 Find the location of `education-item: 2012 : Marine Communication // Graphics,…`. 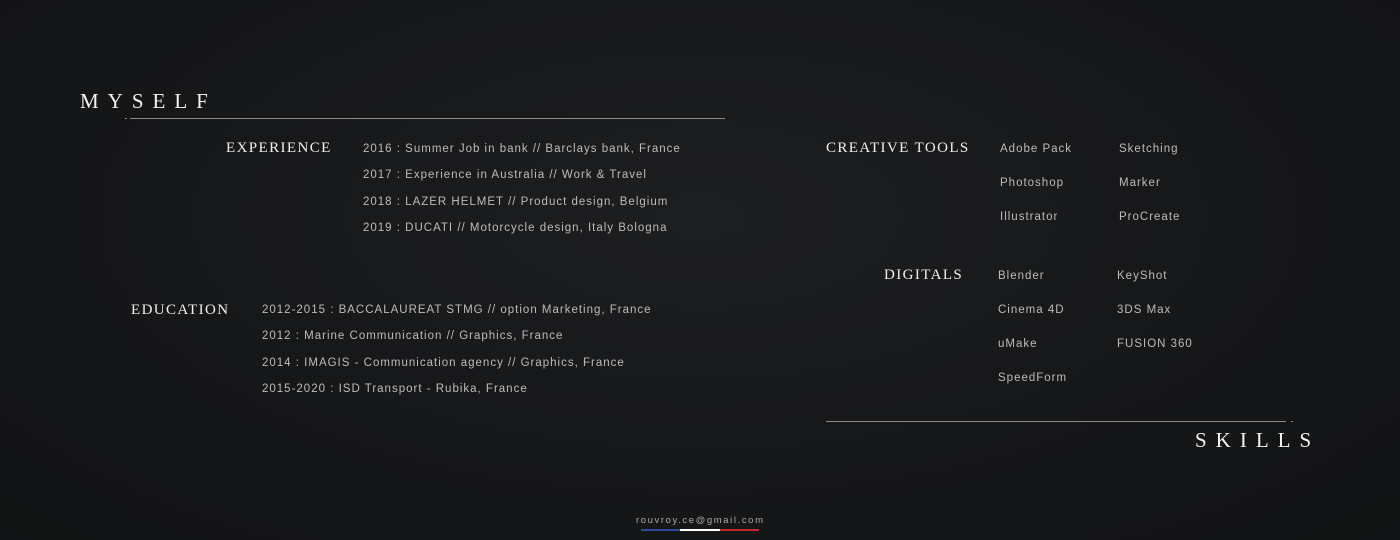

education-item: 2012 : Marine Communication // Graphics,… is located at coordinates (413, 336).